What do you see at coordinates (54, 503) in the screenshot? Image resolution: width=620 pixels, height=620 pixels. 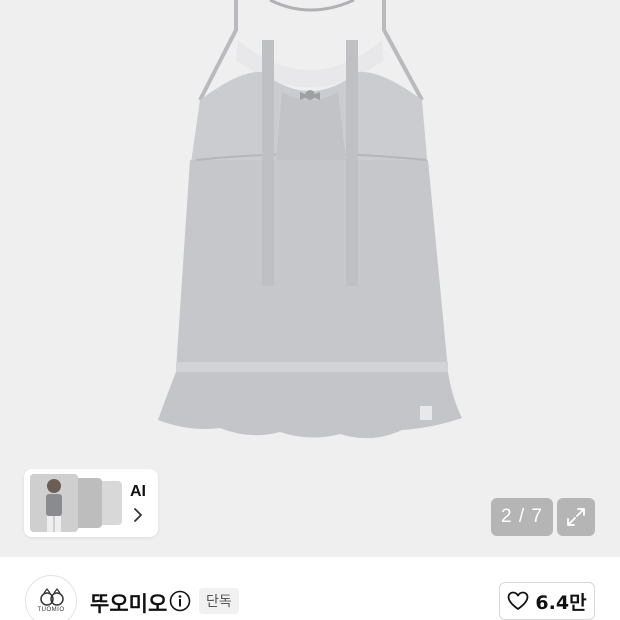 I see `ai-thumbnail` at bounding box center [54, 503].